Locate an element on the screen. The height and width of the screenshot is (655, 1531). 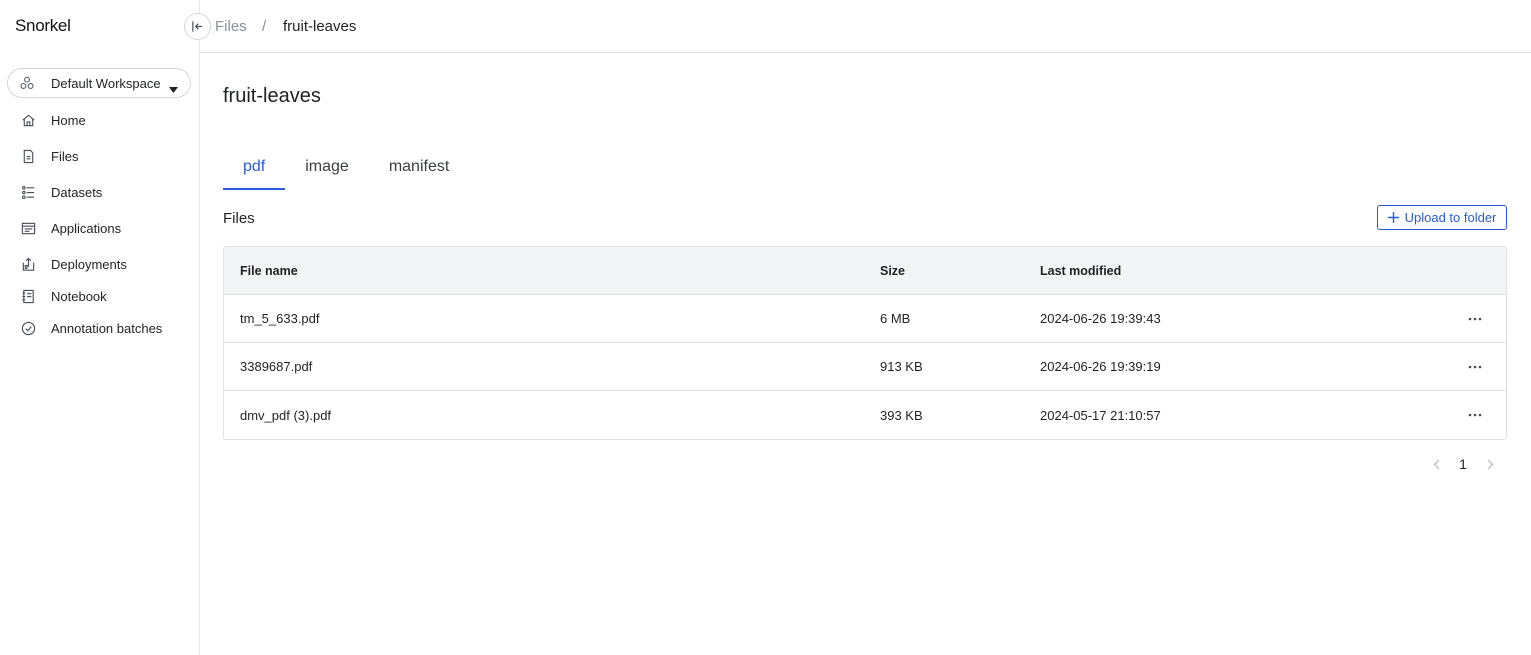
collapse-left-icon is located at coordinates (197, 26).